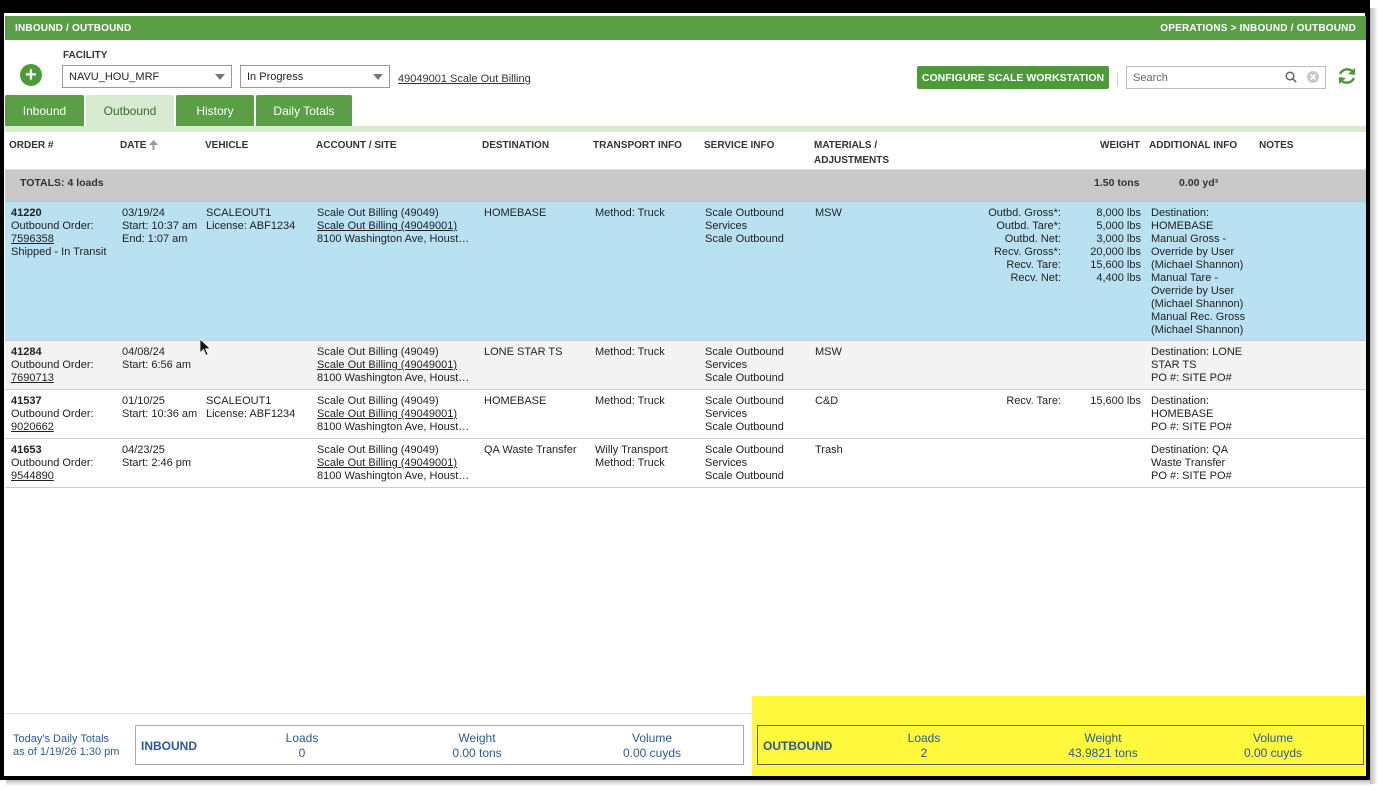 The height and width of the screenshot is (800, 1392). What do you see at coordinates (356, 145) in the screenshot?
I see `column-account: ACCOUNT / SITE` at bounding box center [356, 145].